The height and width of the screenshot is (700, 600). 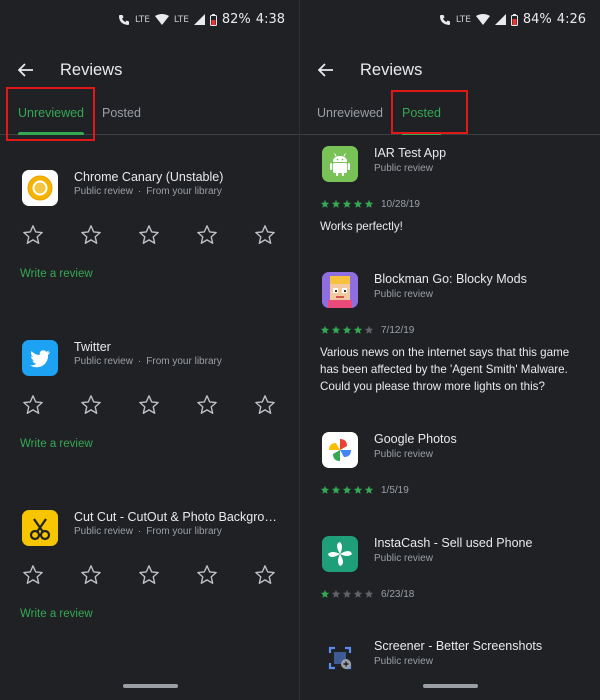 I want to click on review-date: 6/23/18, so click(x=398, y=594).